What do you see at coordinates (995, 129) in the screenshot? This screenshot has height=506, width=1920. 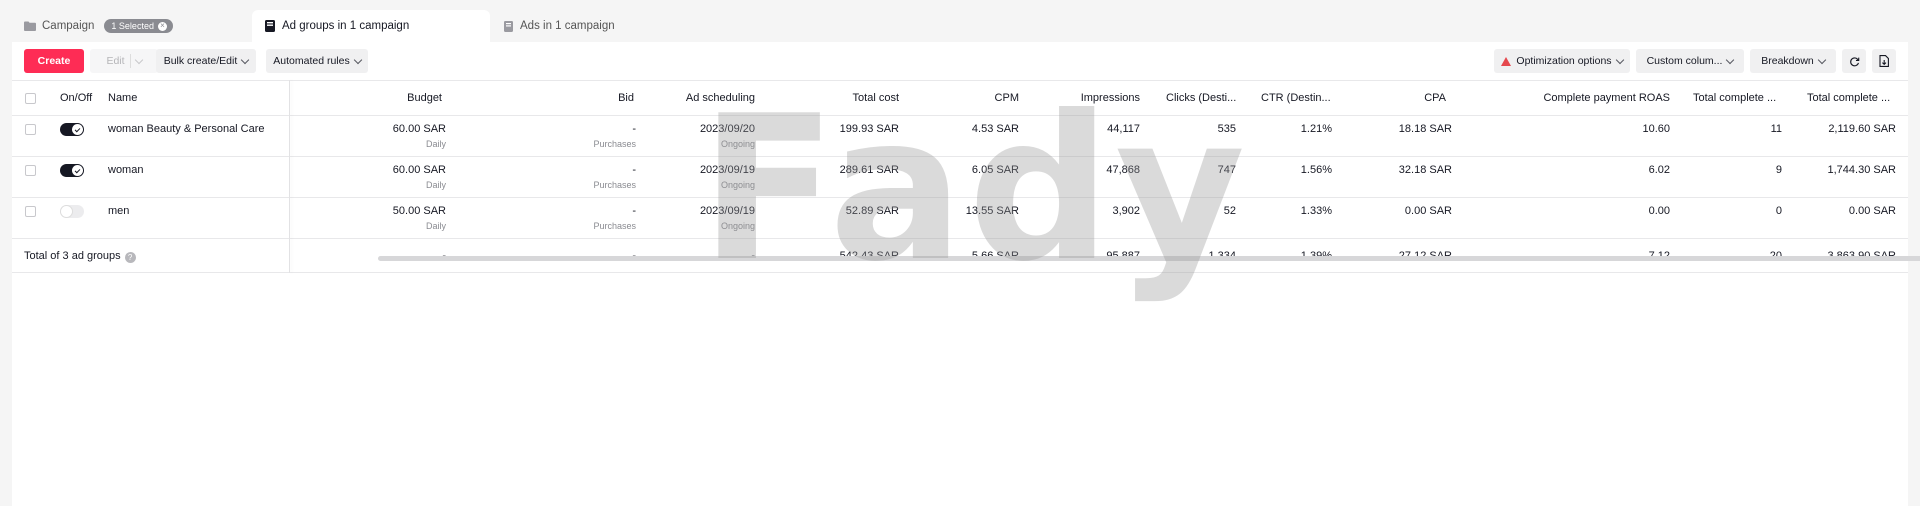 I see `cpm-value: 4.53 SAR` at bounding box center [995, 129].